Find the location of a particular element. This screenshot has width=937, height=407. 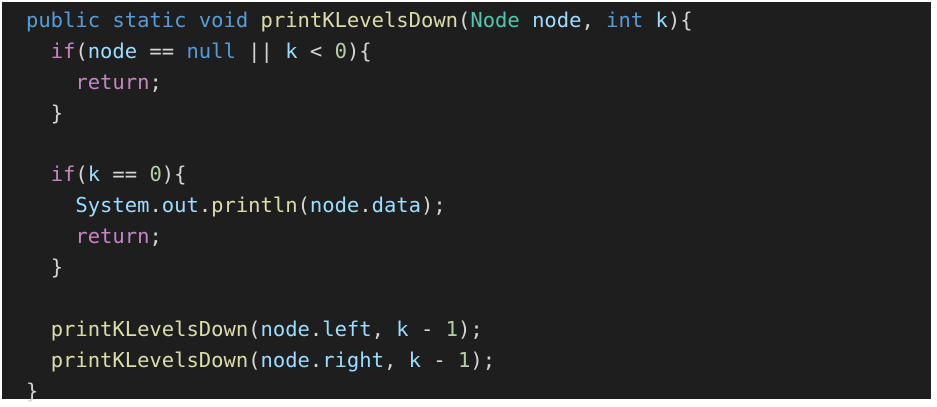

code-line: if(node == null || k < 0){ is located at coordinates (478, 51).